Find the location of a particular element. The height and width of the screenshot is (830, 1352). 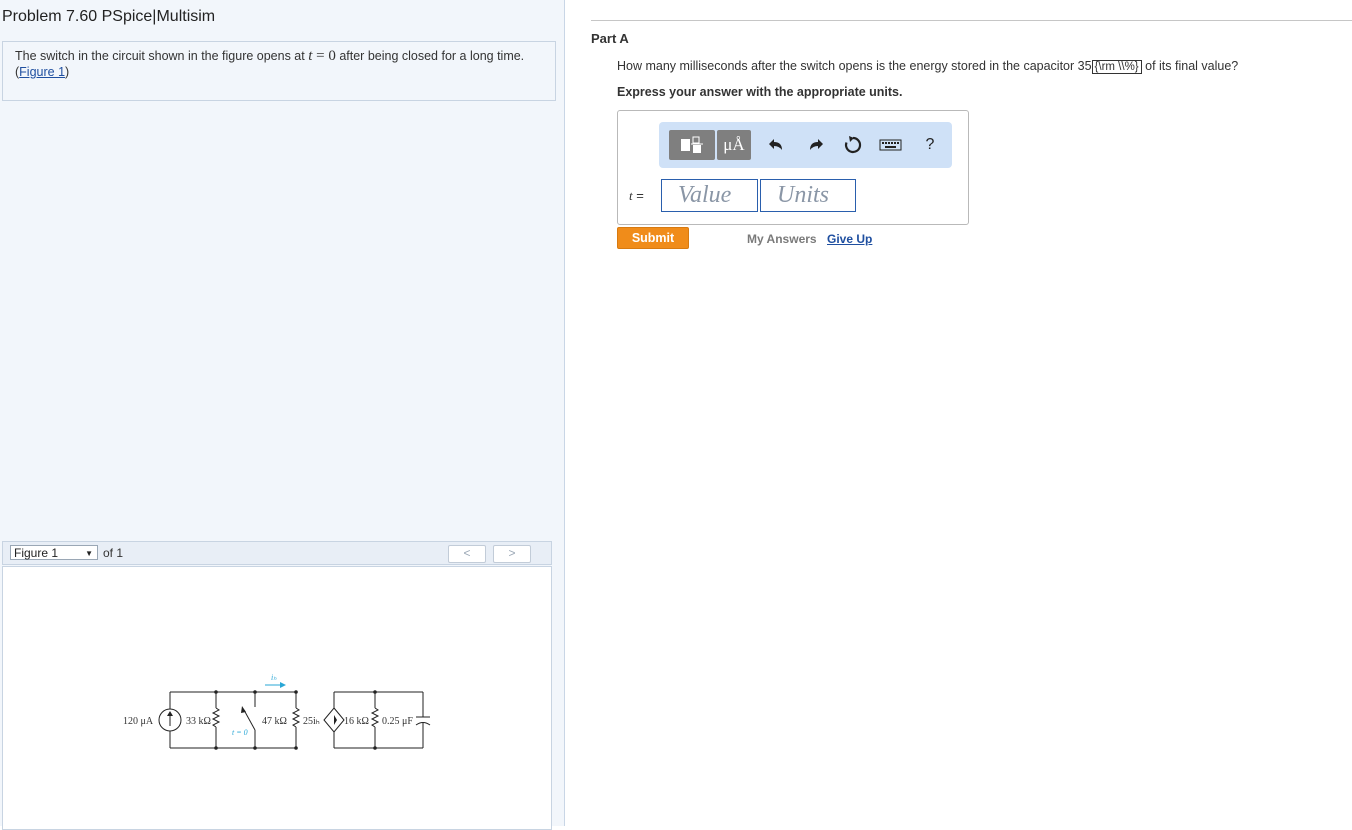

keyboard-icon is located at coordinates (891, 145).